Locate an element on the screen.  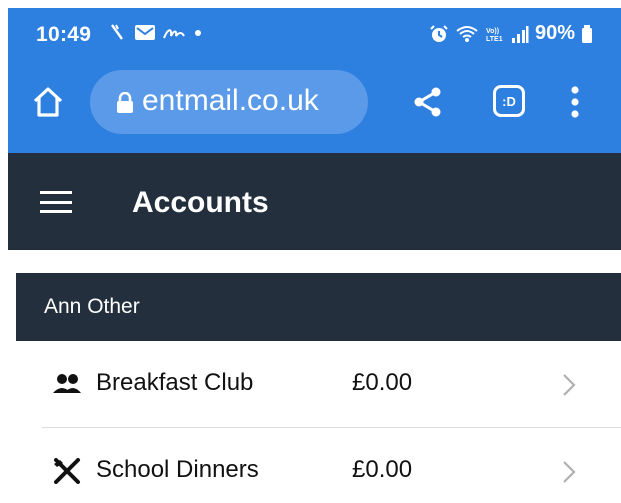
address-bar: entmail.co.uk is located at coordinates (229, 102).